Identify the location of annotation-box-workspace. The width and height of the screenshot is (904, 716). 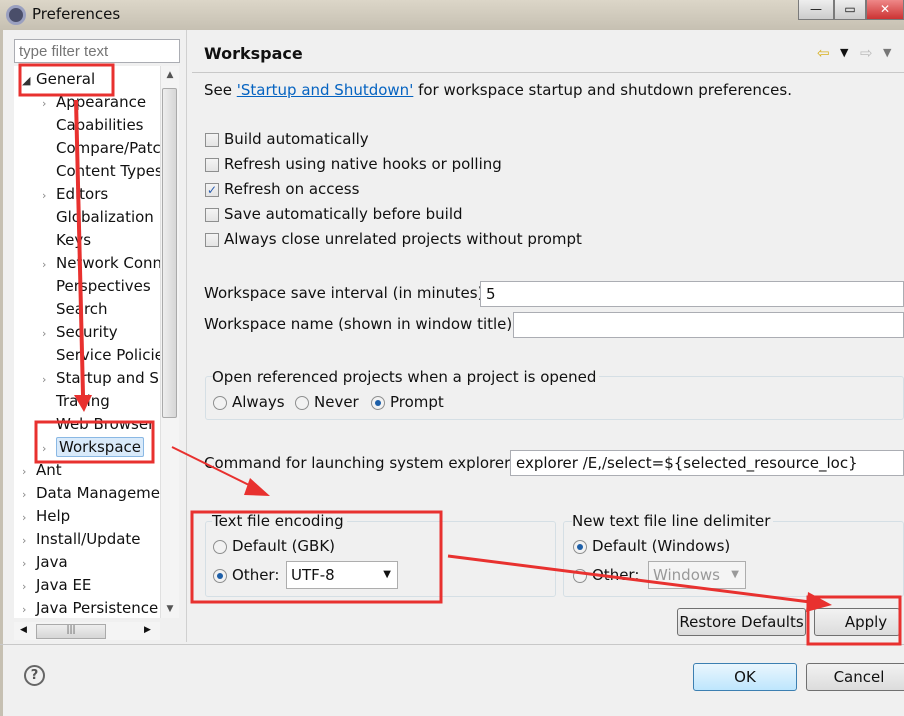
(94, 442).